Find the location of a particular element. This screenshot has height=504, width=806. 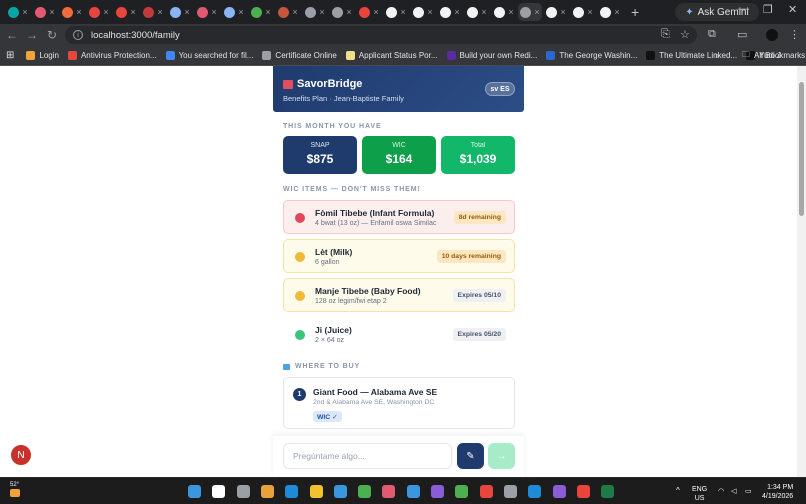

send-button: → is located at coordinates (501, 456).